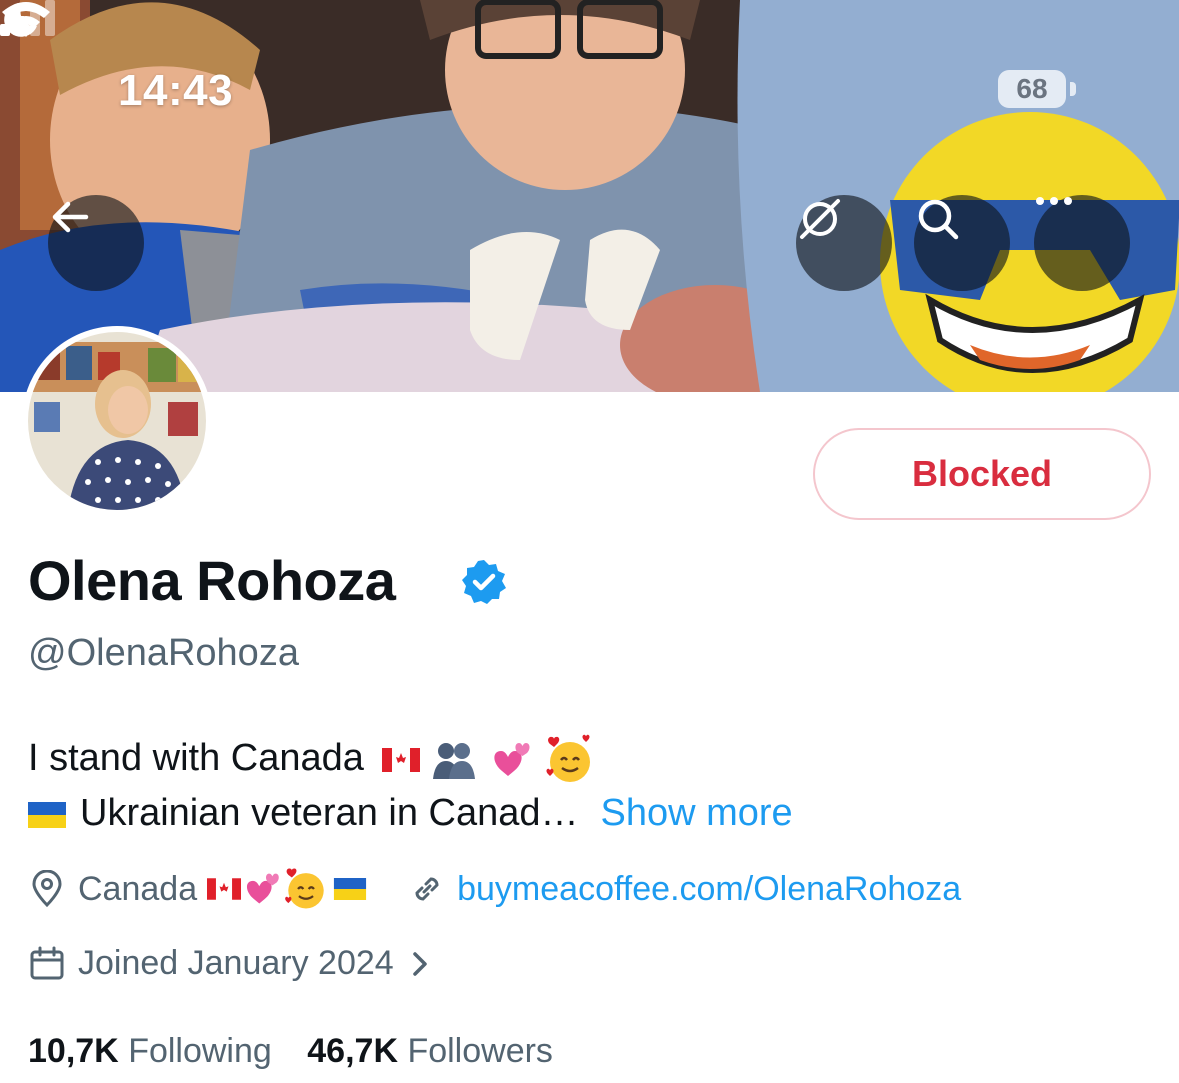 This screenshot has width=1179, height=1083. I want to click on bio-line-1: I stand with Canada, so click(312, 760).